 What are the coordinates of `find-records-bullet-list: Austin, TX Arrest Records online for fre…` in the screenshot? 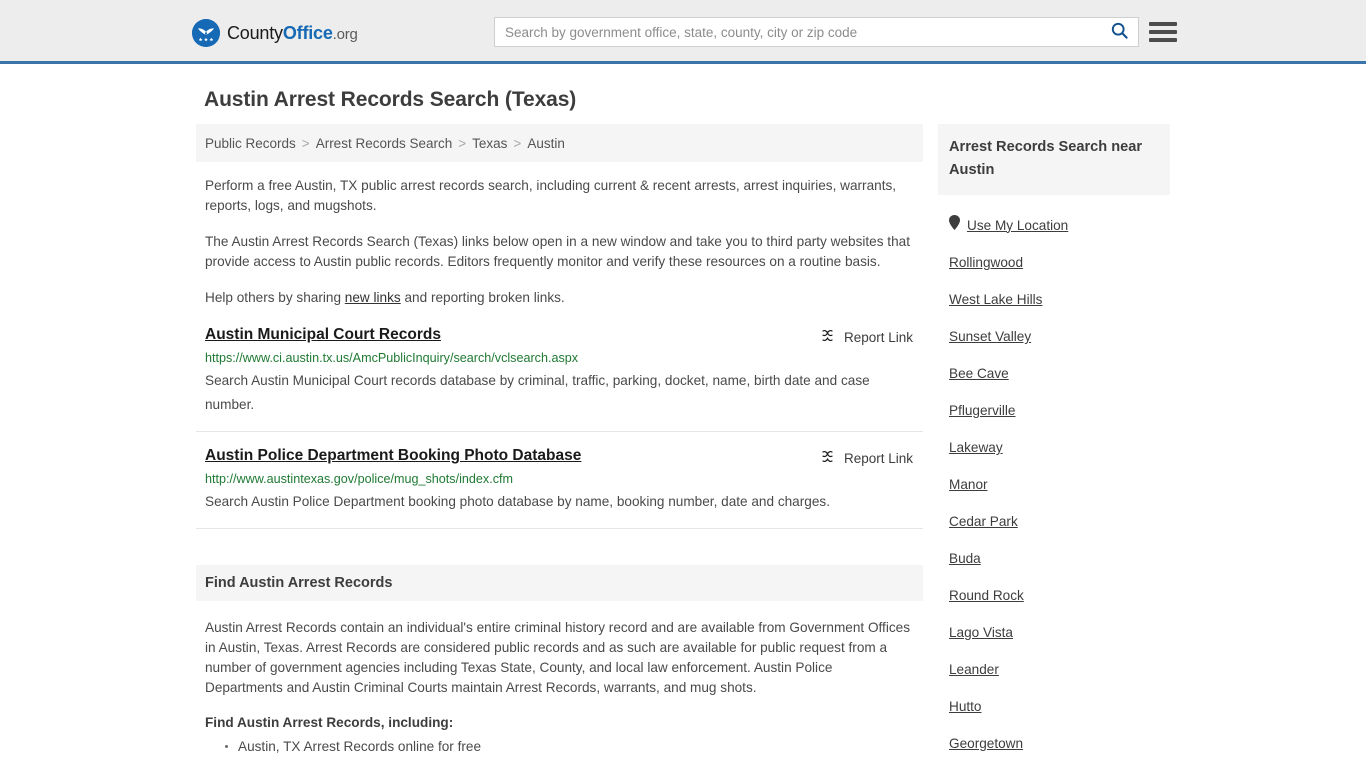 It's located at (559, 747).